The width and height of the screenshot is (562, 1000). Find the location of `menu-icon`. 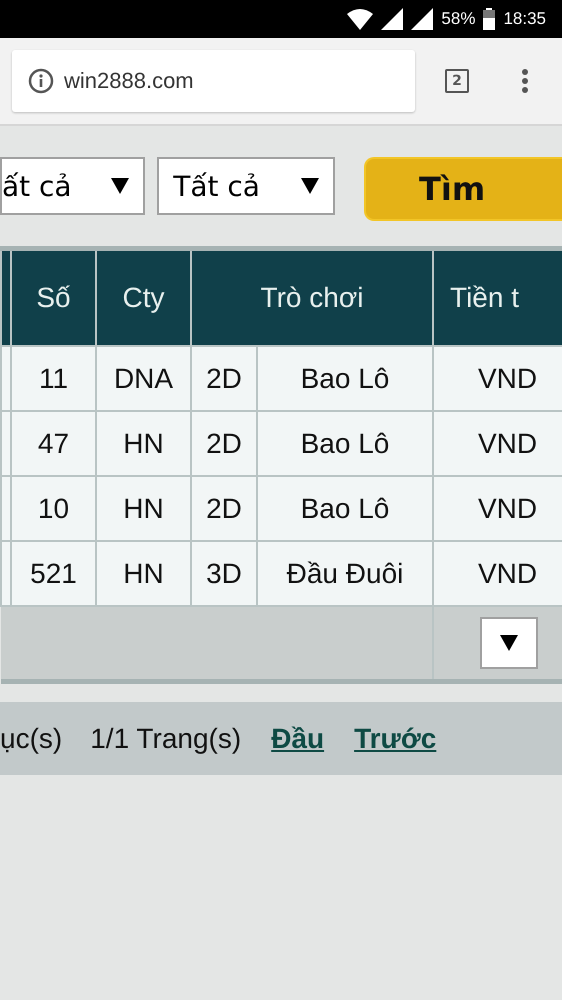

menu-icon is located at coordinates (525, 81).